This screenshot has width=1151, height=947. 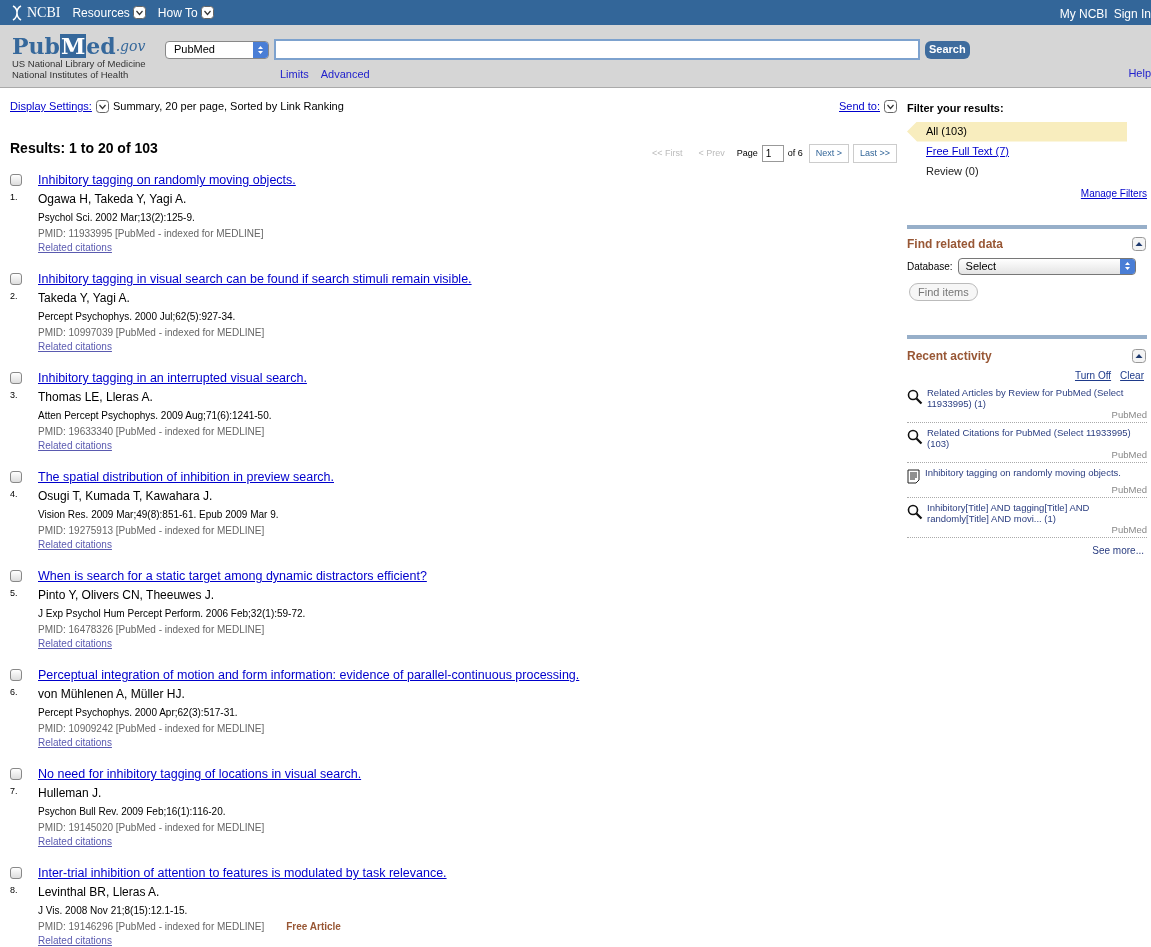 I want to click on result-title-link: Inhibitory tagging in an interrupted visual search., so click(x=172, y=378).